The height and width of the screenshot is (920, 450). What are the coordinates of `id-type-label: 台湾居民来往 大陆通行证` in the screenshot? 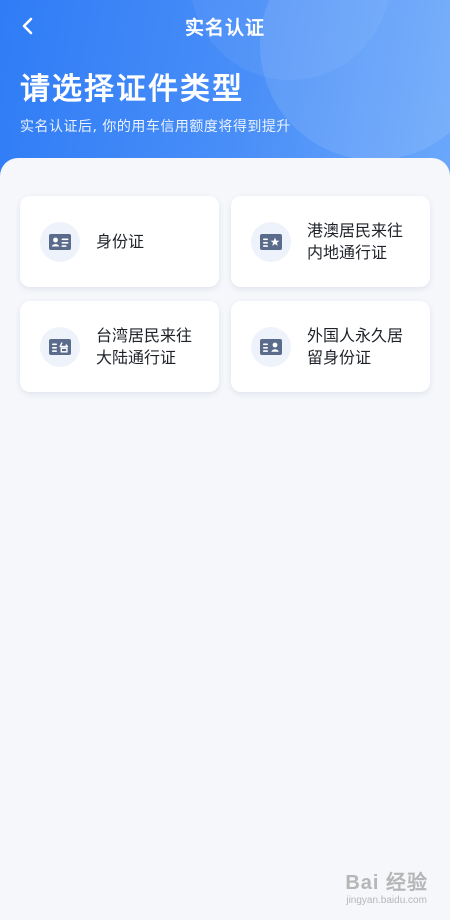 It's located at (144, 346).